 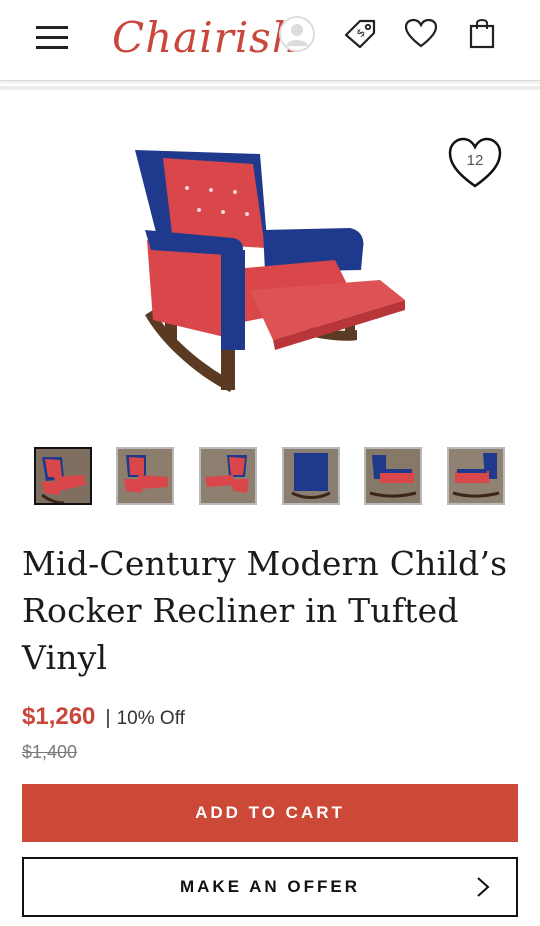 What do you see at coordinates (270, 813) in the screenshot?
I see `add-to-cart-button: ADD TO CART` at bounding box center [270, 813].